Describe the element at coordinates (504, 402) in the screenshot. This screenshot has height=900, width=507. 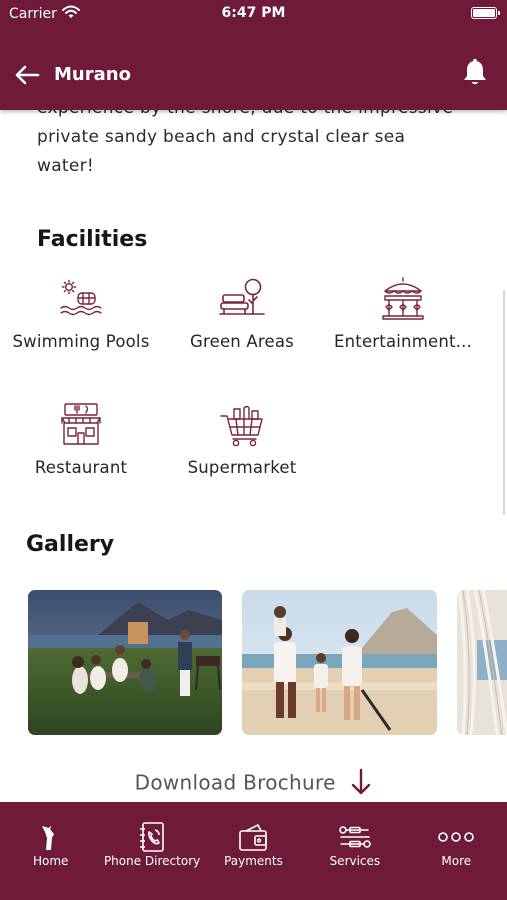
I see `scrollbar` at that location.